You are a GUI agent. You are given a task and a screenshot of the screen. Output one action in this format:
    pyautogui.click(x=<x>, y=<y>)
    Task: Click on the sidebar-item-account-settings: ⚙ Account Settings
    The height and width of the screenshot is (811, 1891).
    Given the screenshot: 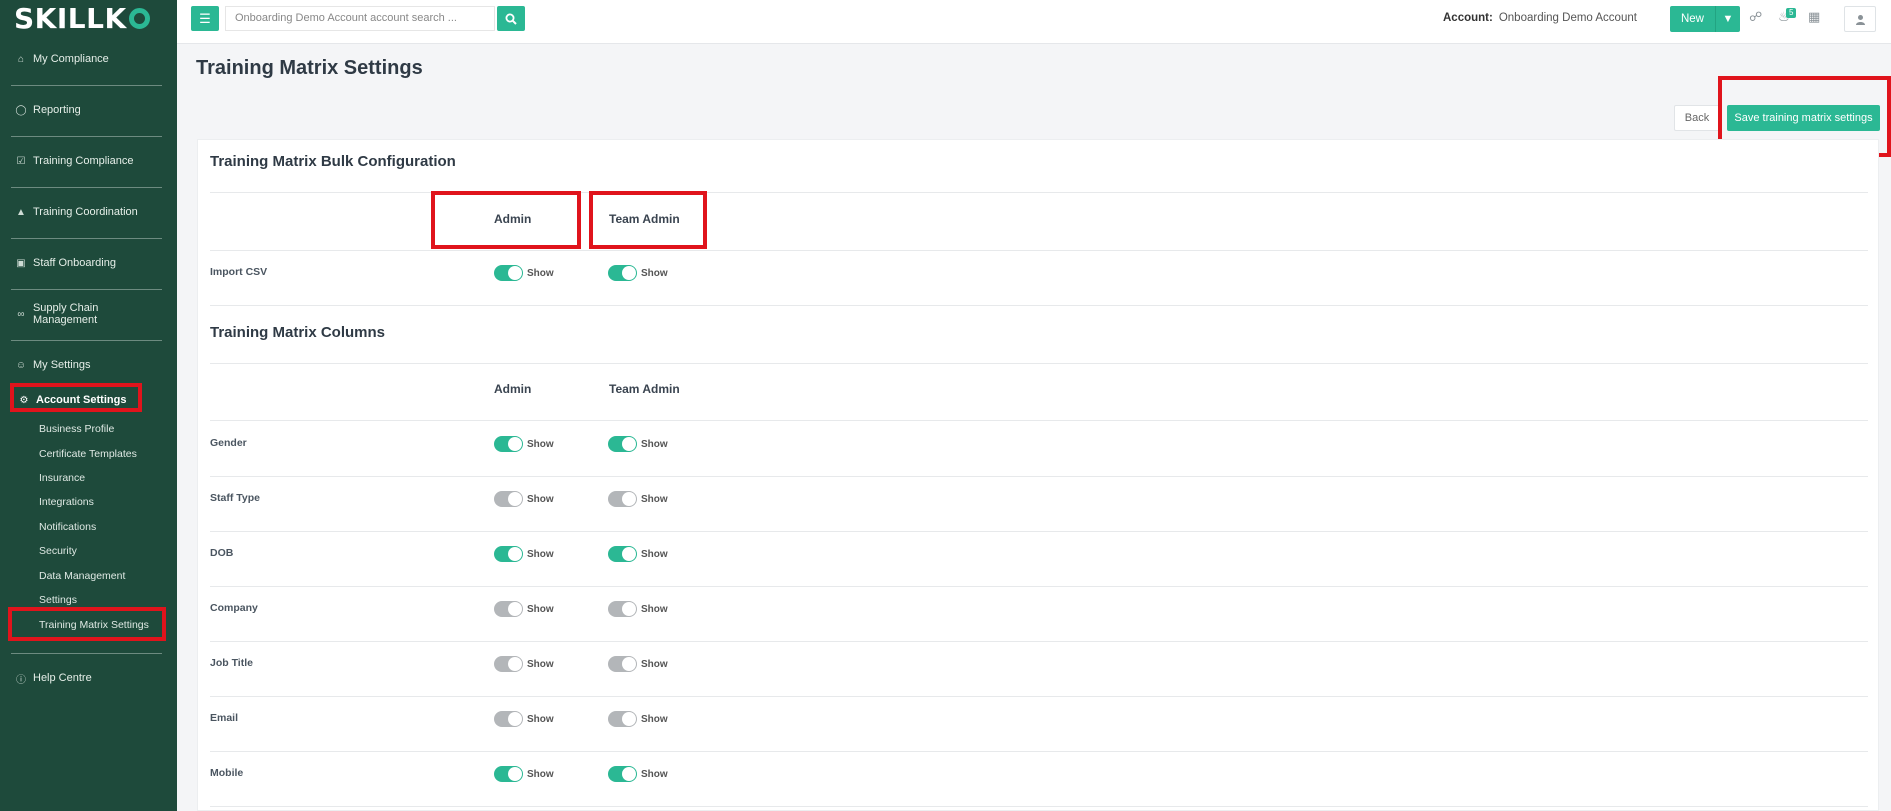 What is the action you would take?
    pyautogui.click(x=92, y=400)
    